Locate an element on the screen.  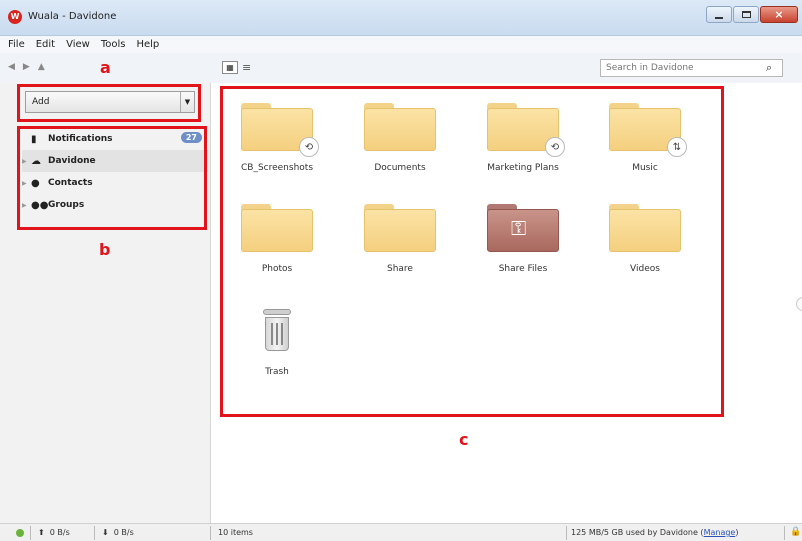
close-icon: × is located at coordinates (779, 14).